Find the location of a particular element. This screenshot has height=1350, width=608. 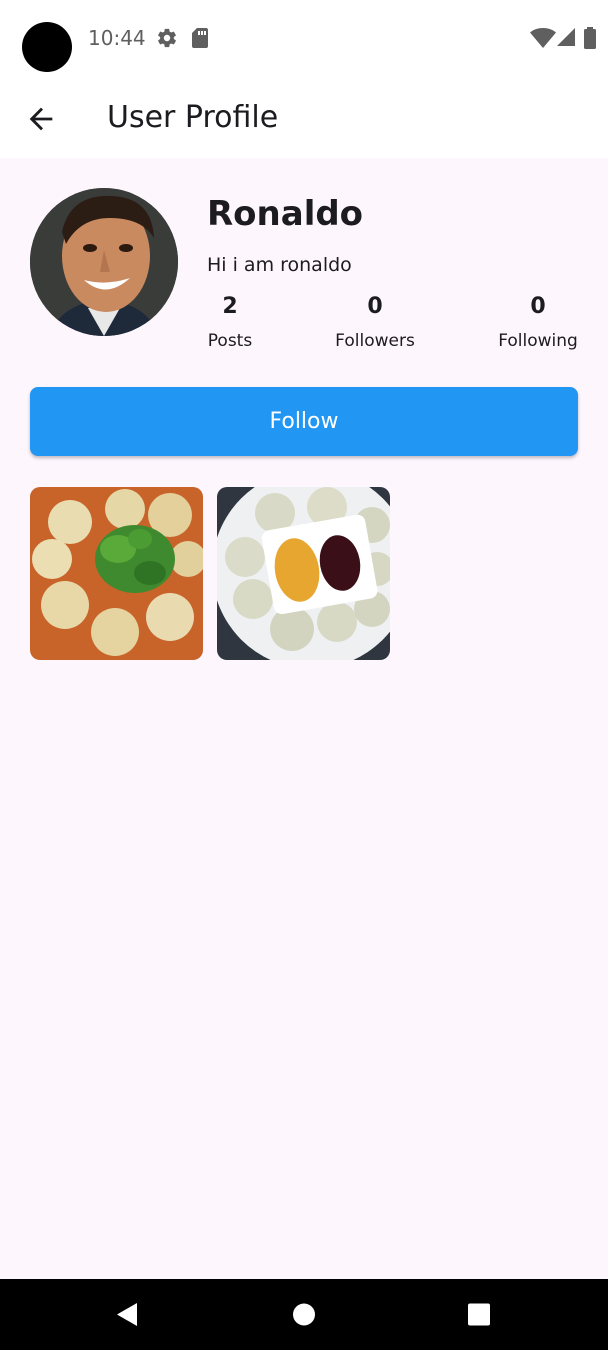

profile-bio: Hi i am ronaldo is located at coordinates (279, 265).